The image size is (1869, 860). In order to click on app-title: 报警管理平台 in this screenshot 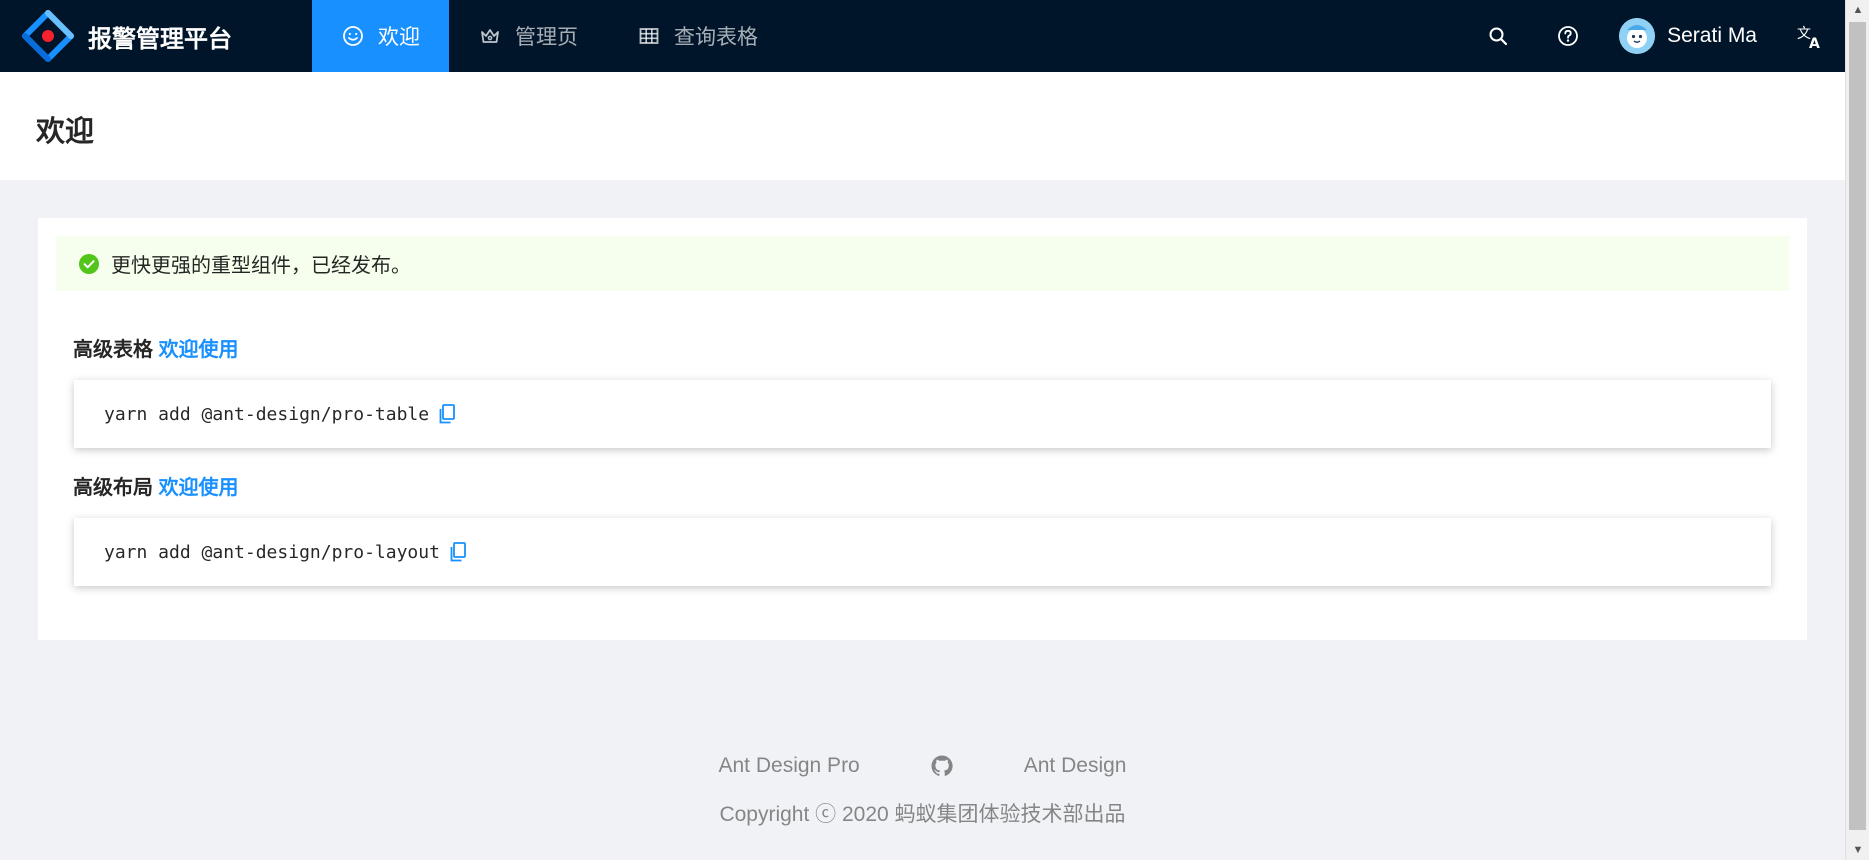, I will do `click(160, 39)`.